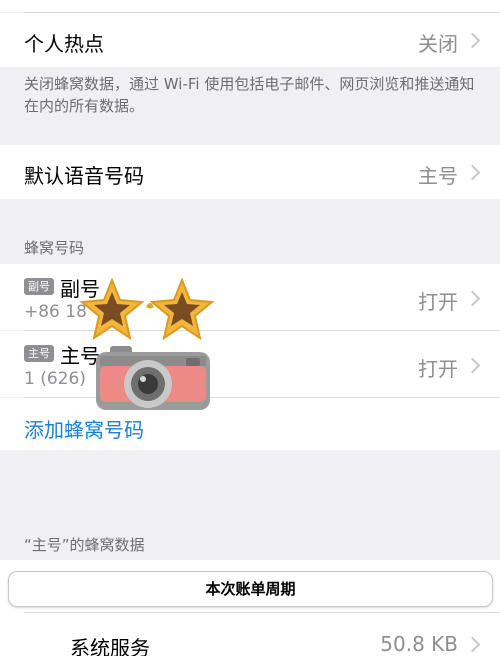  What do you see at coordinates (250, 589) in the screenshot?
I see `billing-cycle-button: 本次账单周期` at bounding box center [250, 589].